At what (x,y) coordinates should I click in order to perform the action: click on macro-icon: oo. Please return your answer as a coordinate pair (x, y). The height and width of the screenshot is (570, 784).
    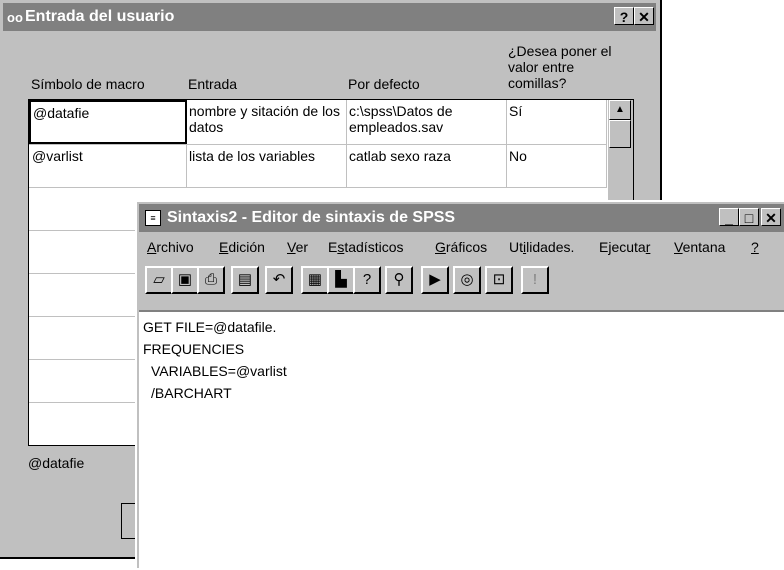
    Looking at the image, I should click on (15, 17).